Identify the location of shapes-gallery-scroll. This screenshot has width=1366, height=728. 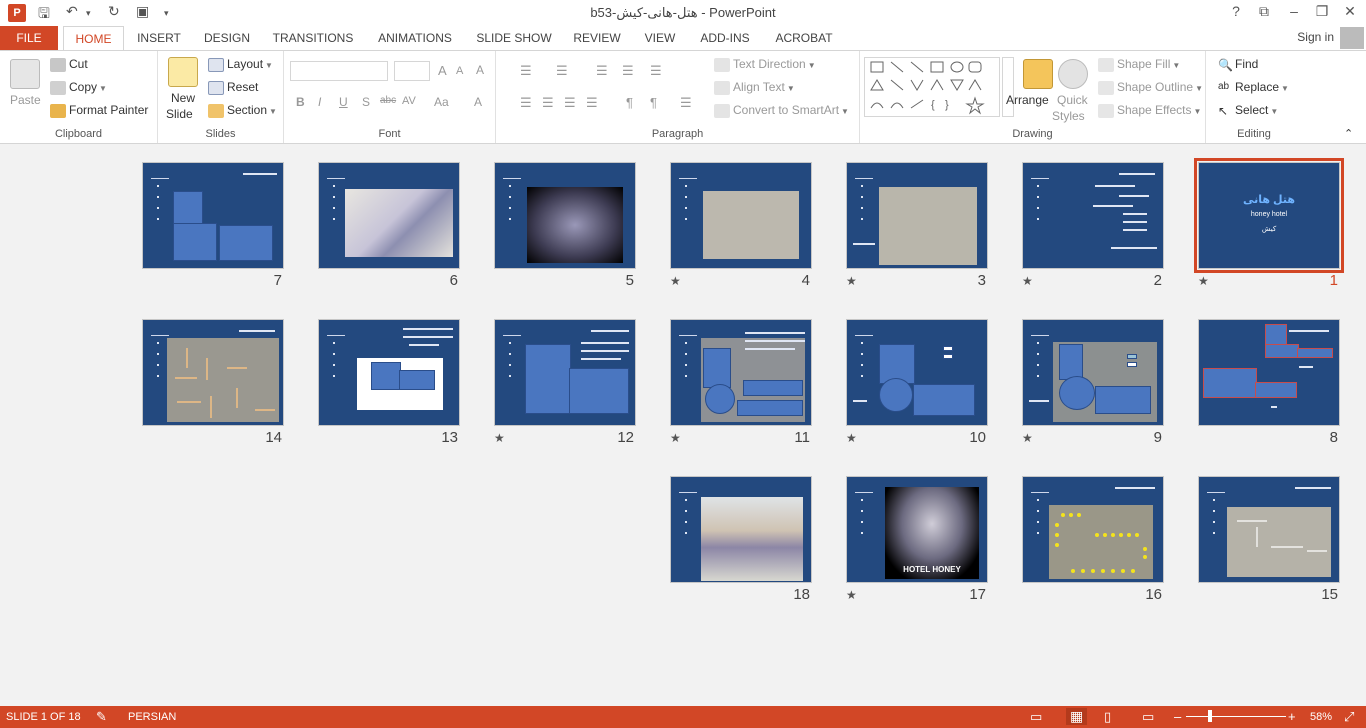
(1008, 87).